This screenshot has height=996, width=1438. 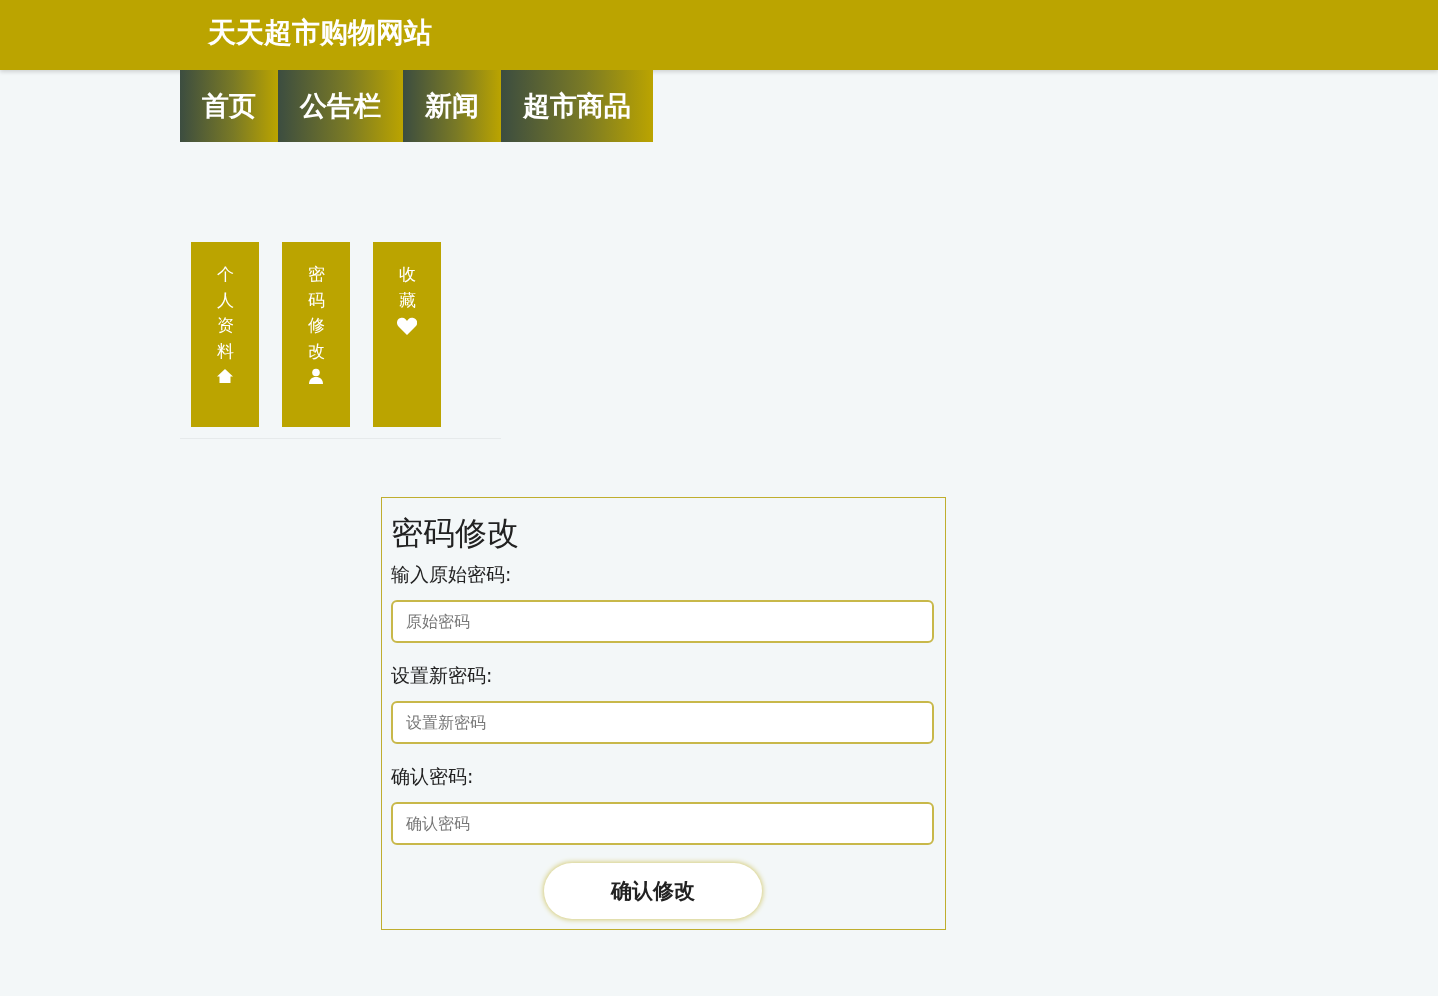 What do you see at coordinates (433, 776) in the screenshot?
I see `field-label: 确认密码:` at bounding box center [433, 776].